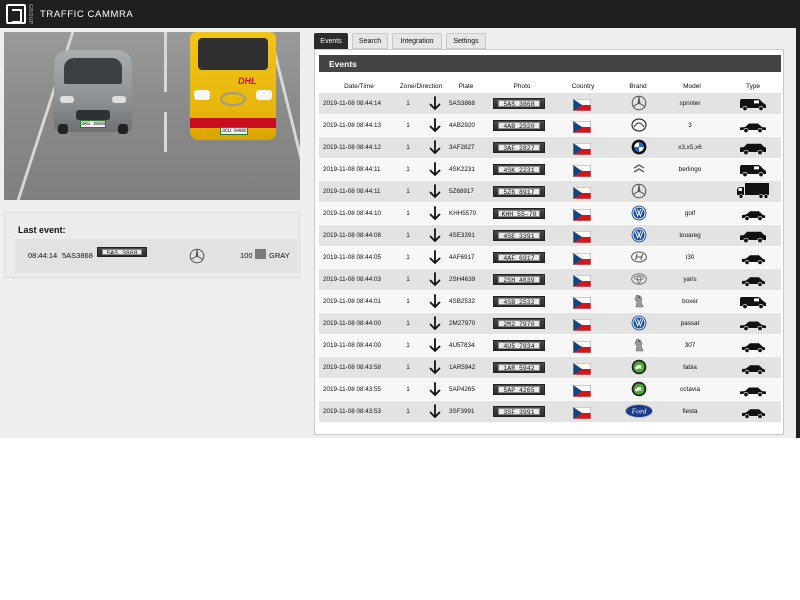 This screenshot has width=800, height=600. What do you see at coordinates (639, 411) in the screenshot?
I see `svg-text: Ford` at bounding box center [639, 411].